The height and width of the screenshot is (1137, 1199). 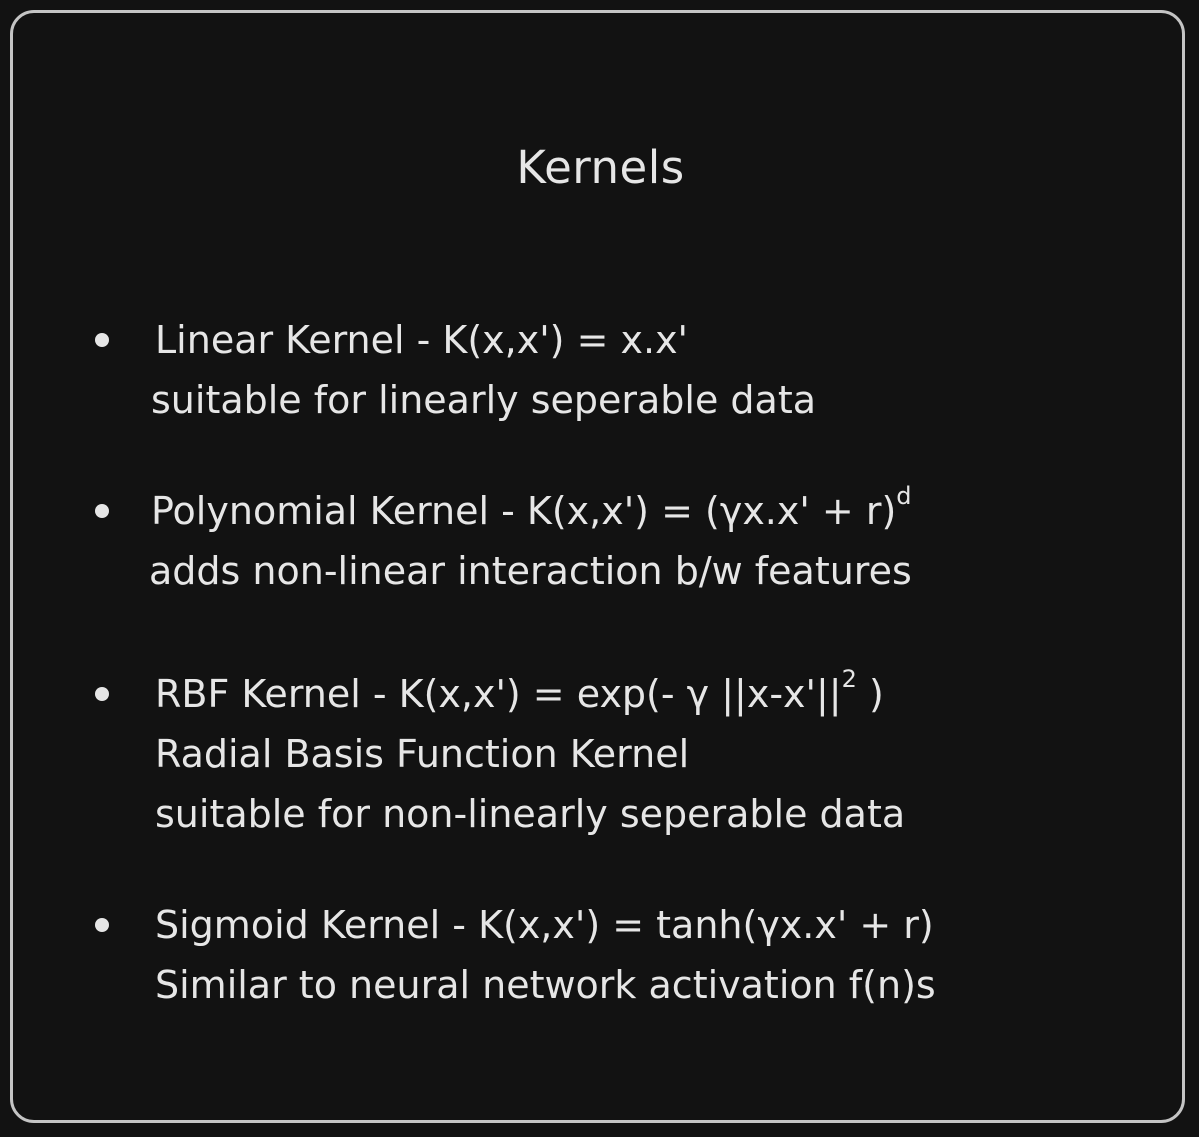 What do you see at coordinates (870, 694) in the screenshot?
I see `kernel-formula-tail: )` at bounding box center [870, 694].